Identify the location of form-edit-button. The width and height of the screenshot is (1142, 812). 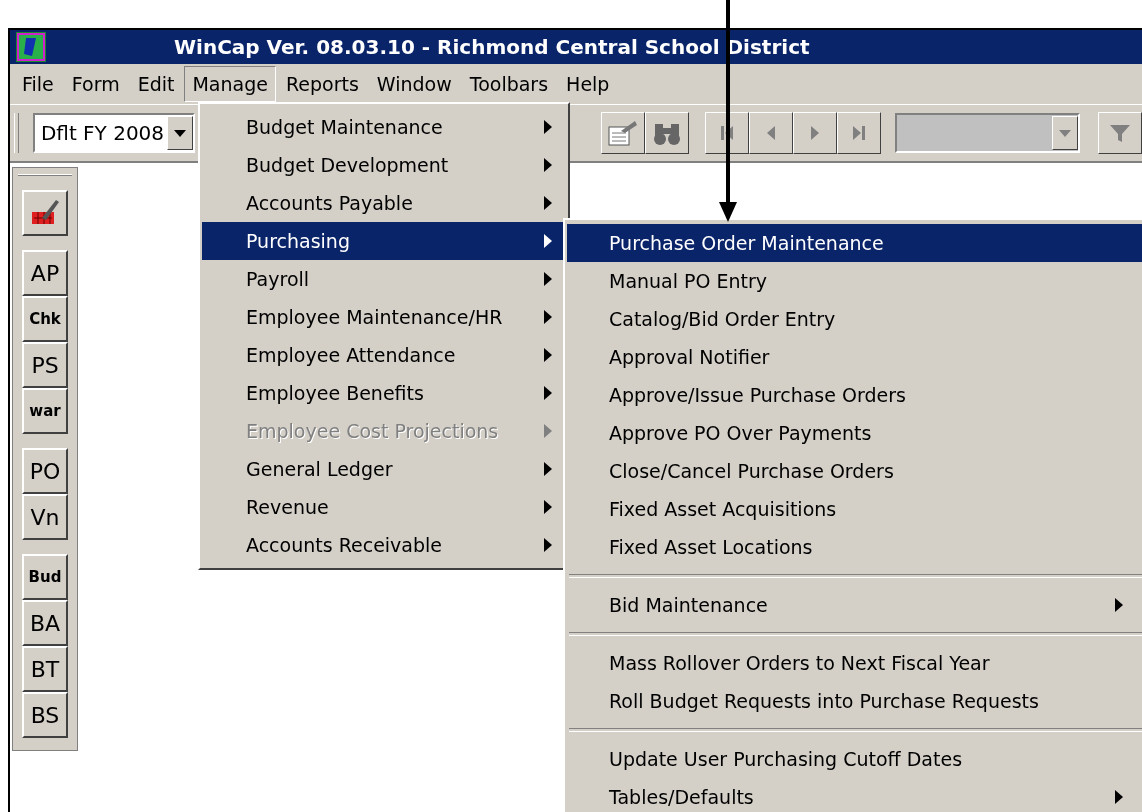
(622, 133).